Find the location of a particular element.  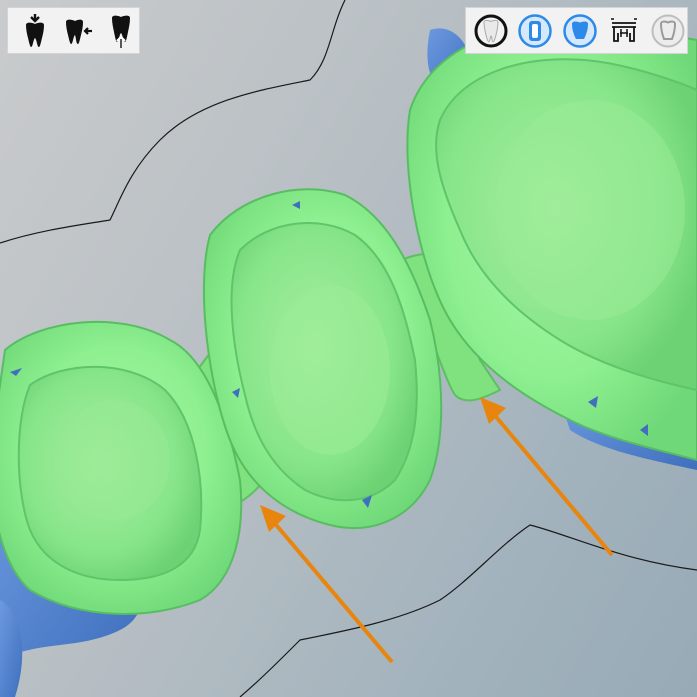

toolbar-right is located at coordinates (576, 30).